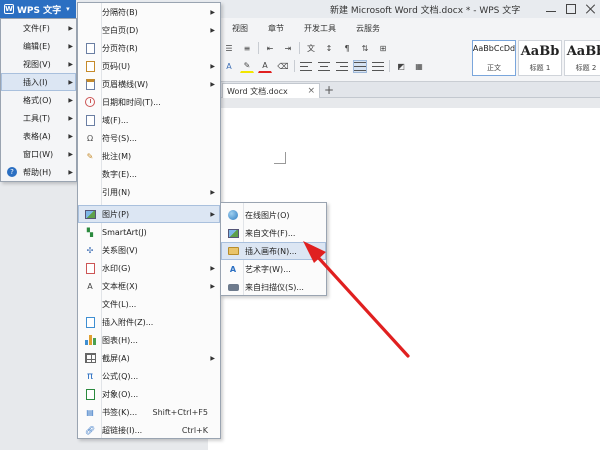  I want to click on menu-item-label: SmartArt(J), so click(124, 232).